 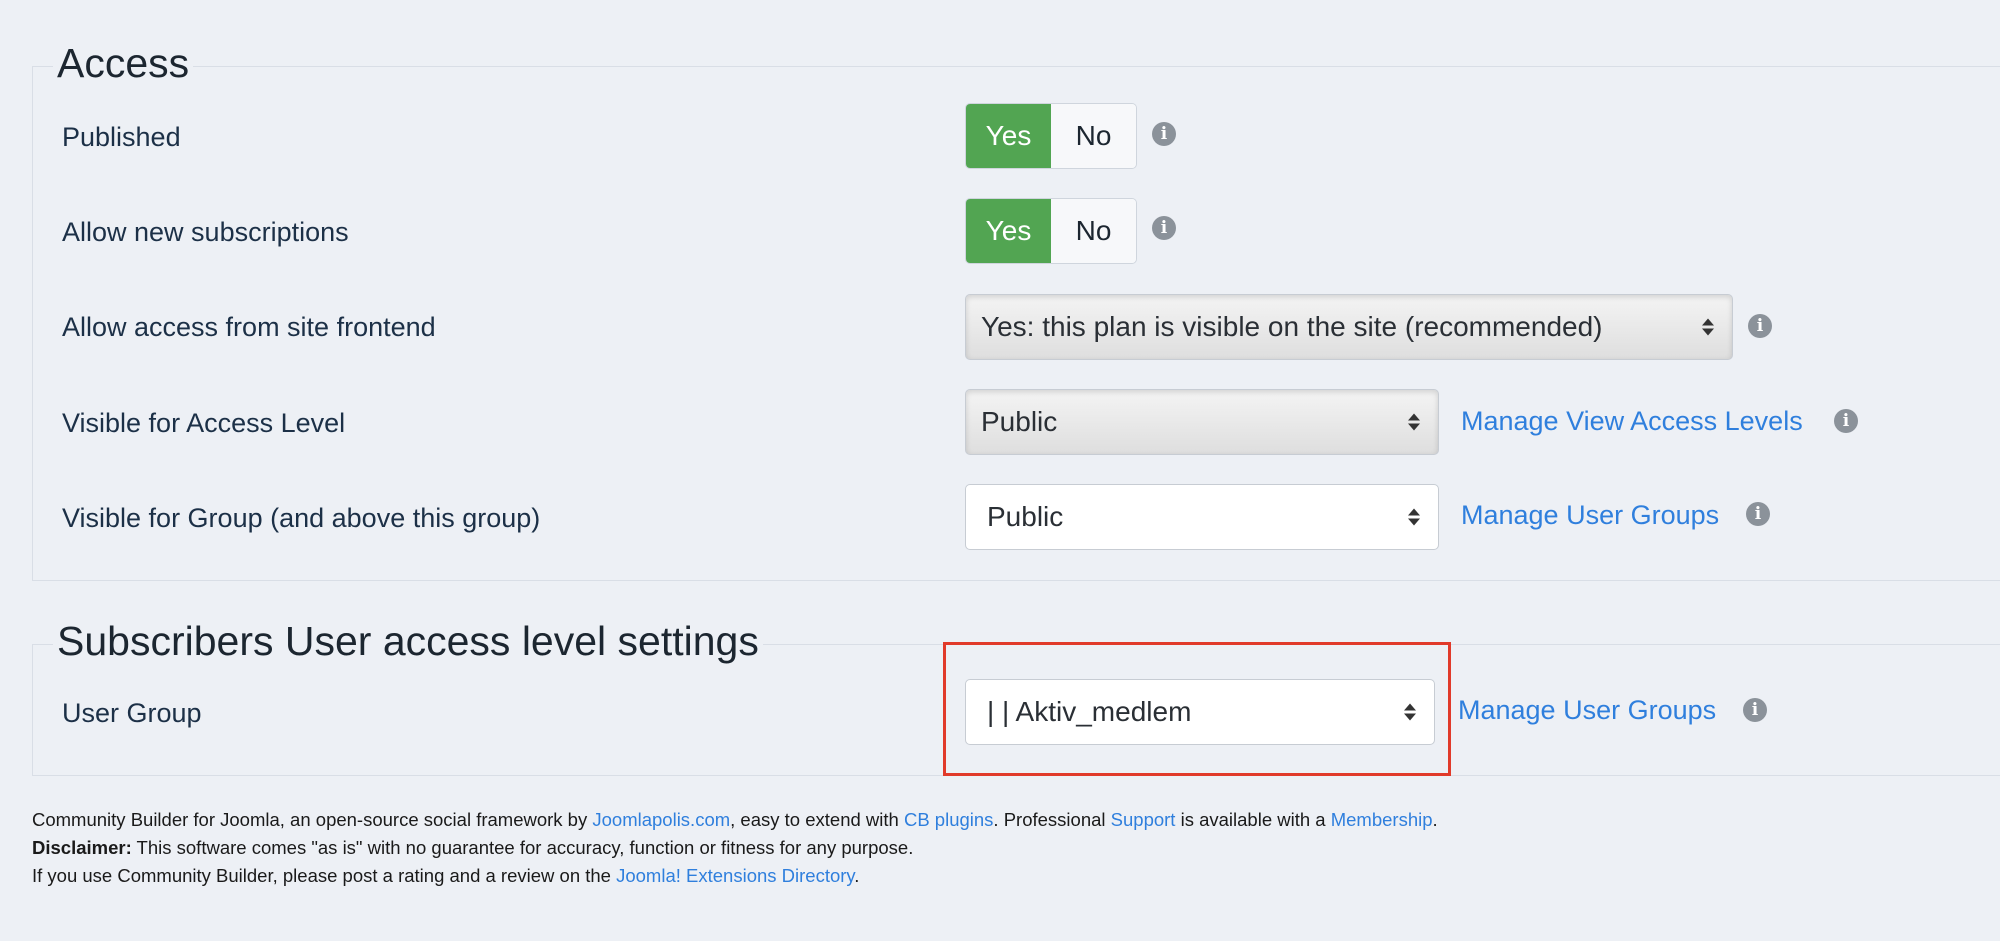 I want to click on jed-link: Joomla! Extensions Directory, so click(x=735, y=875).